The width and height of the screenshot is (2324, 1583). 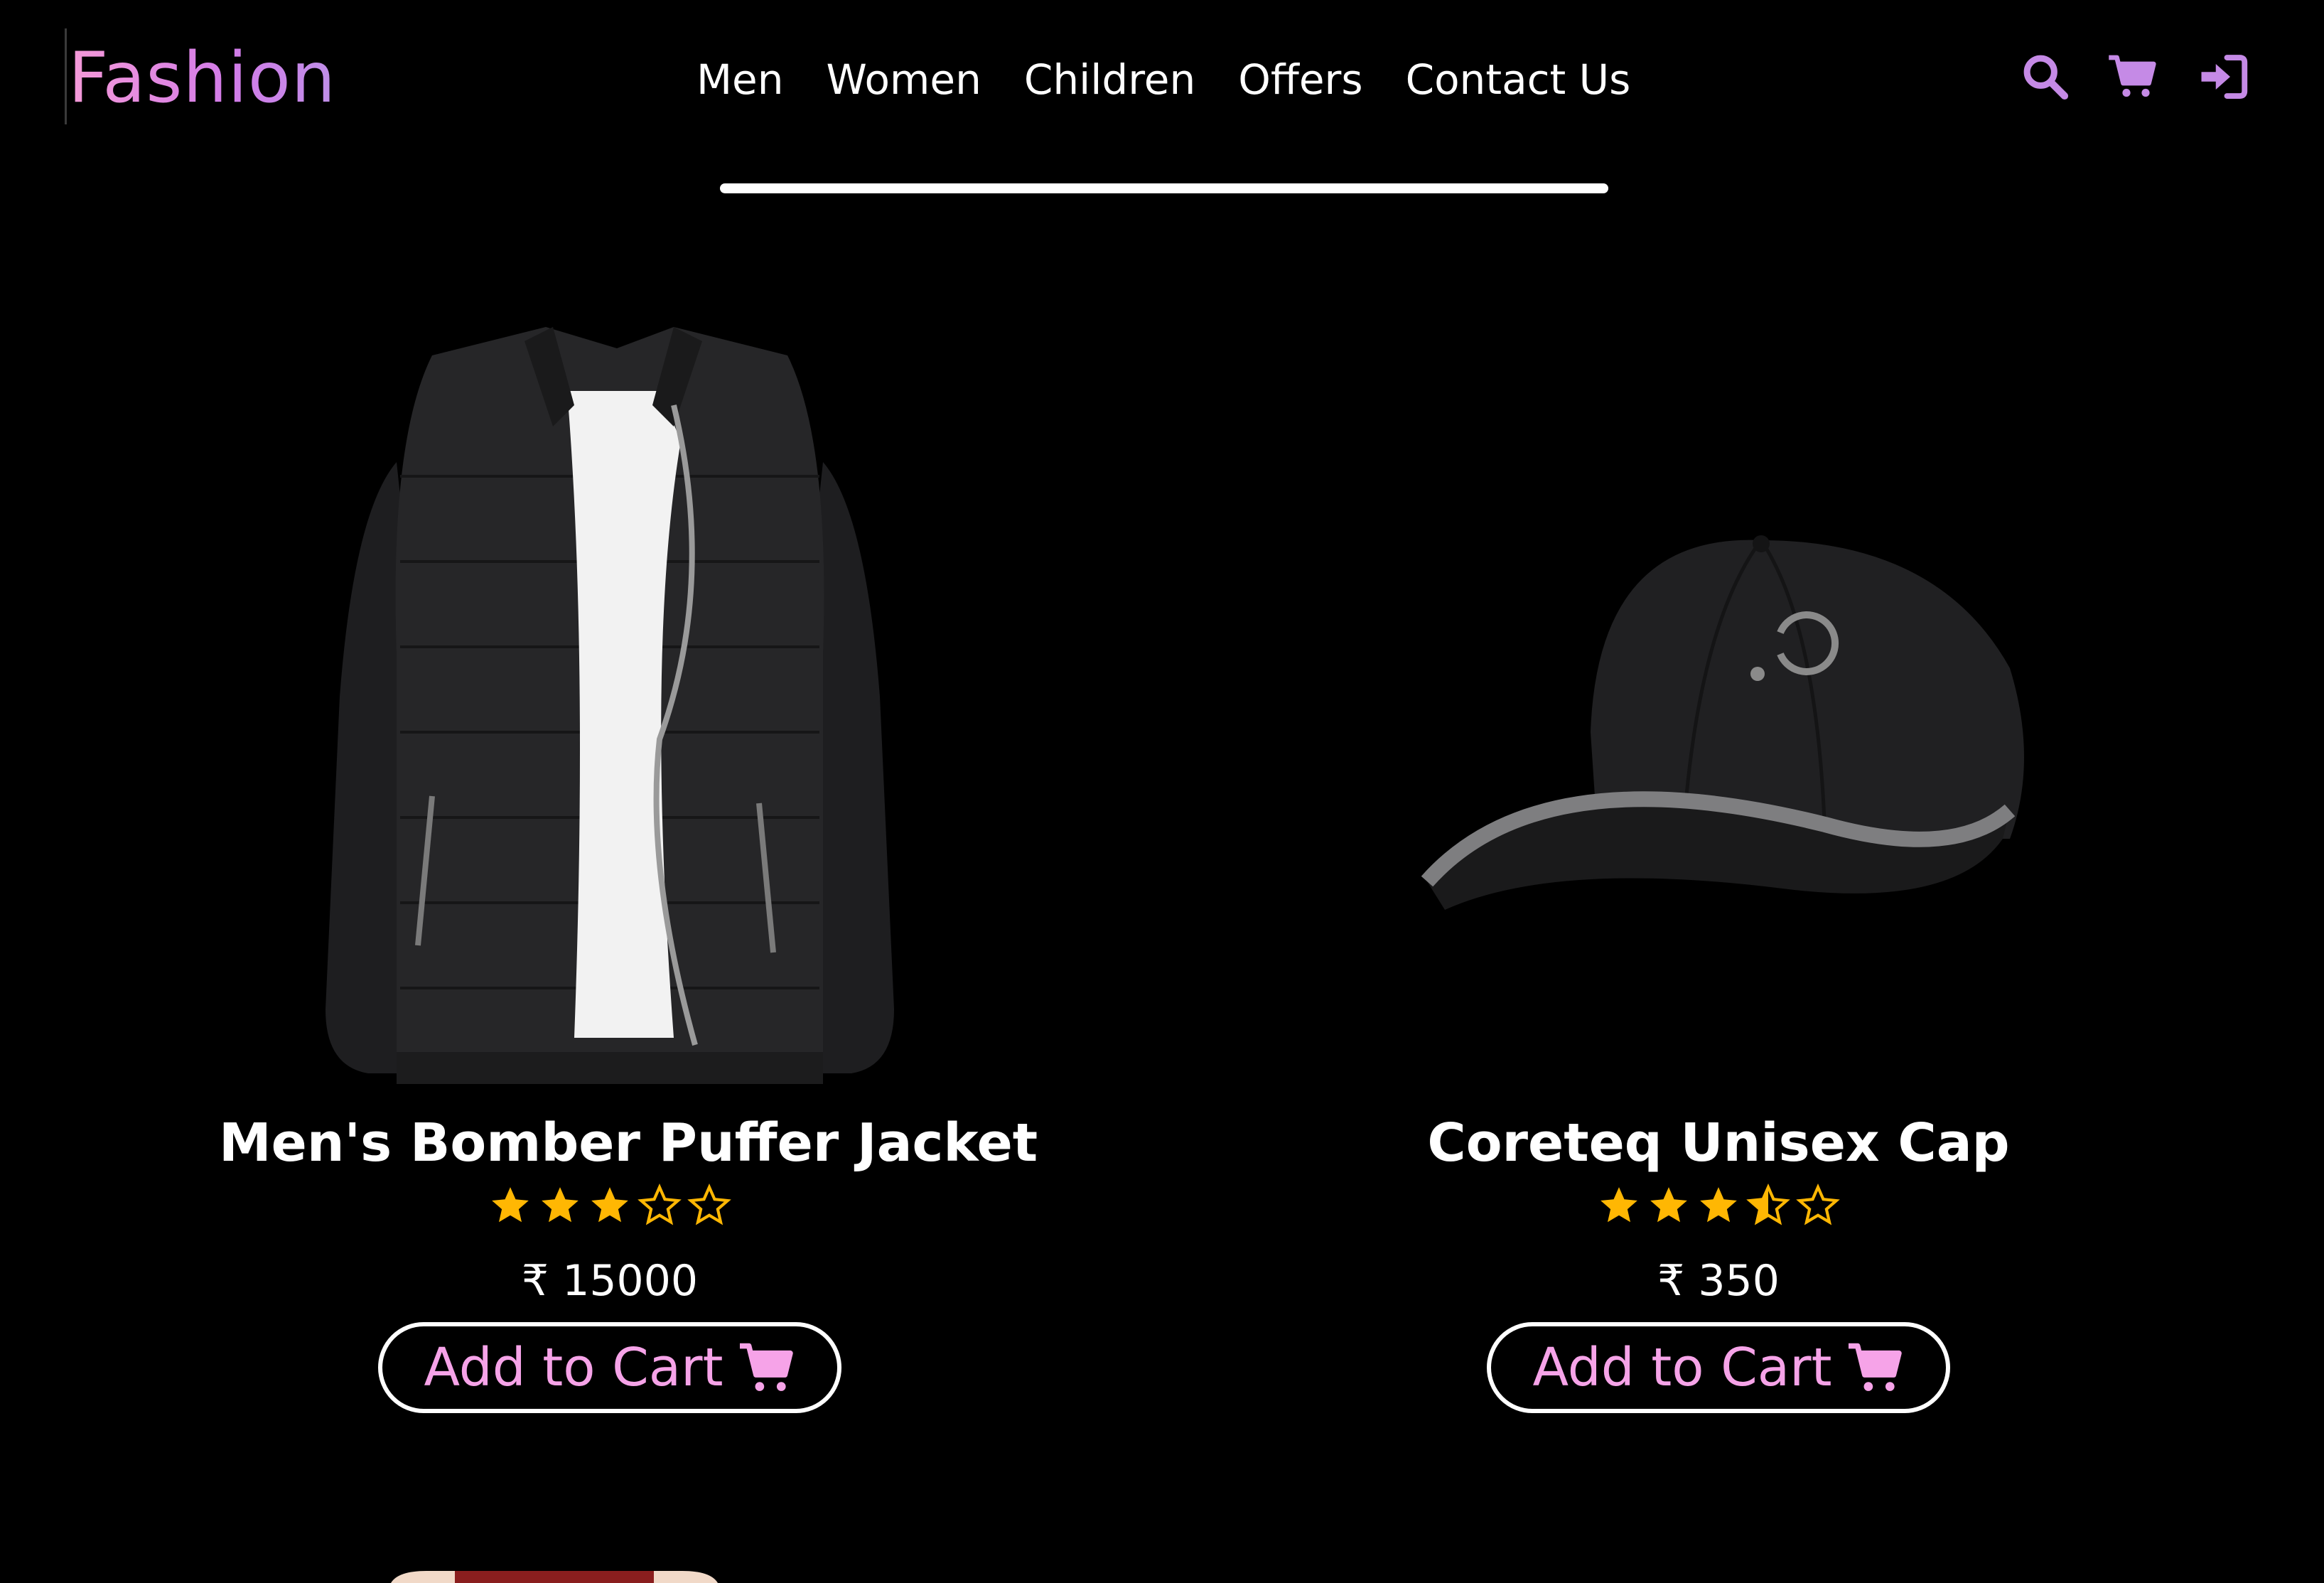 I want to click on sign-in-icon, so click(x=2223, y=77).